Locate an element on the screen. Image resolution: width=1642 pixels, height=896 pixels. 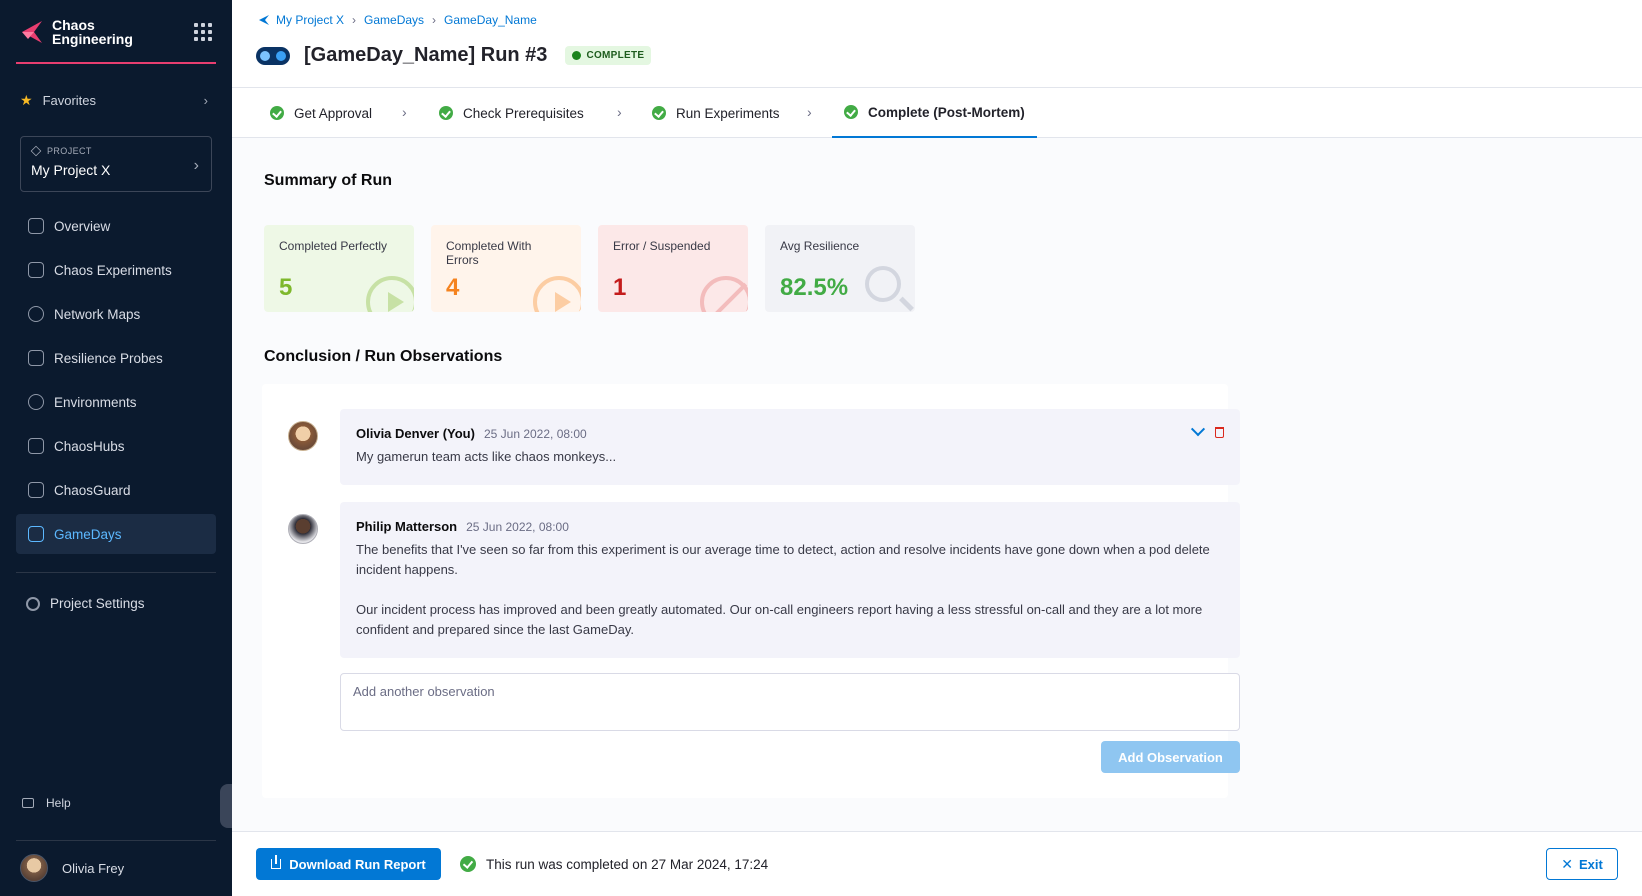
environment-icon is located at coordinates (36, 402).